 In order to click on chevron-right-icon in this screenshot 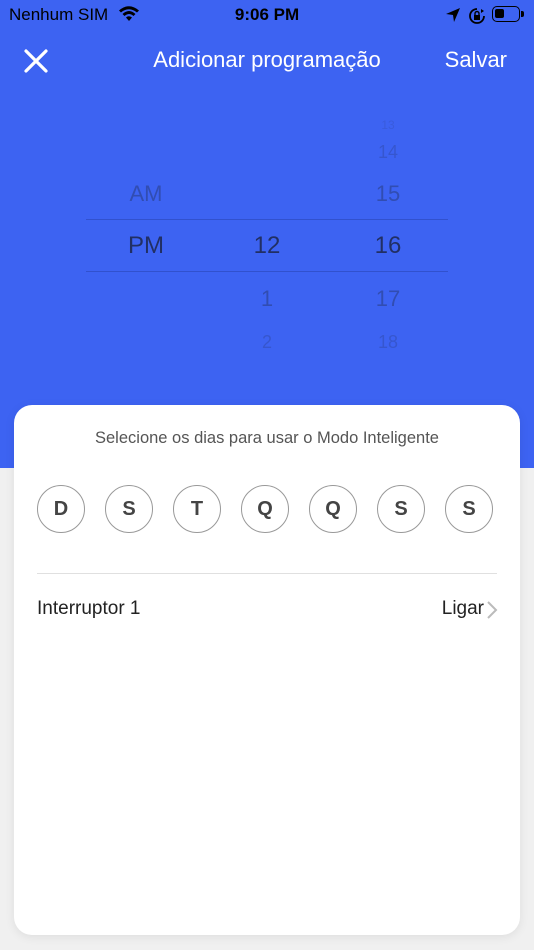, I will do `click(492, 610)`.